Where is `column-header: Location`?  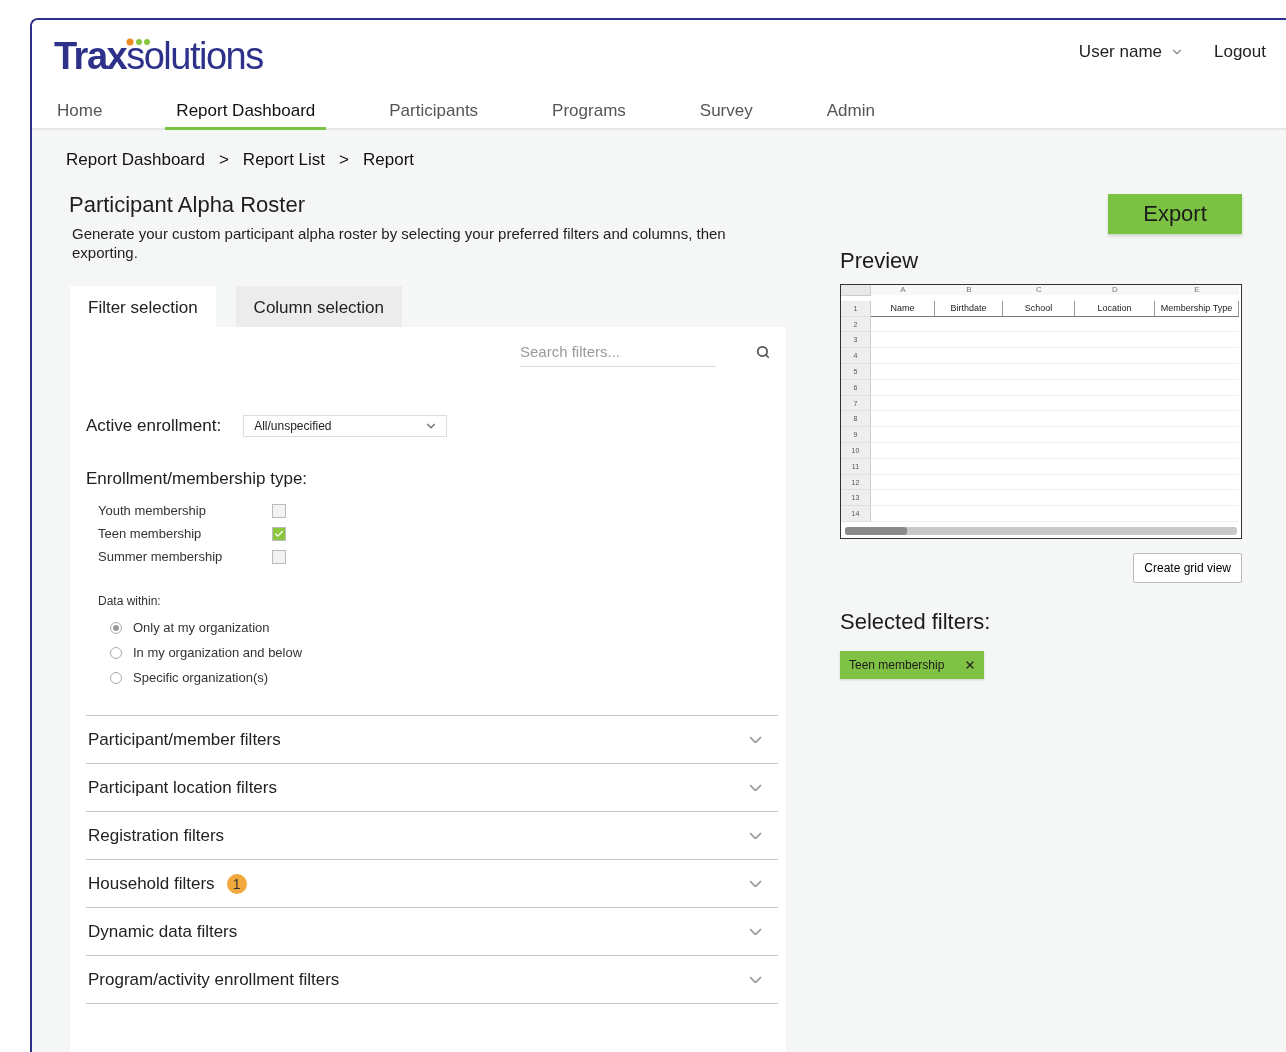
column-header: Location is located at coordinates (1115, 308).